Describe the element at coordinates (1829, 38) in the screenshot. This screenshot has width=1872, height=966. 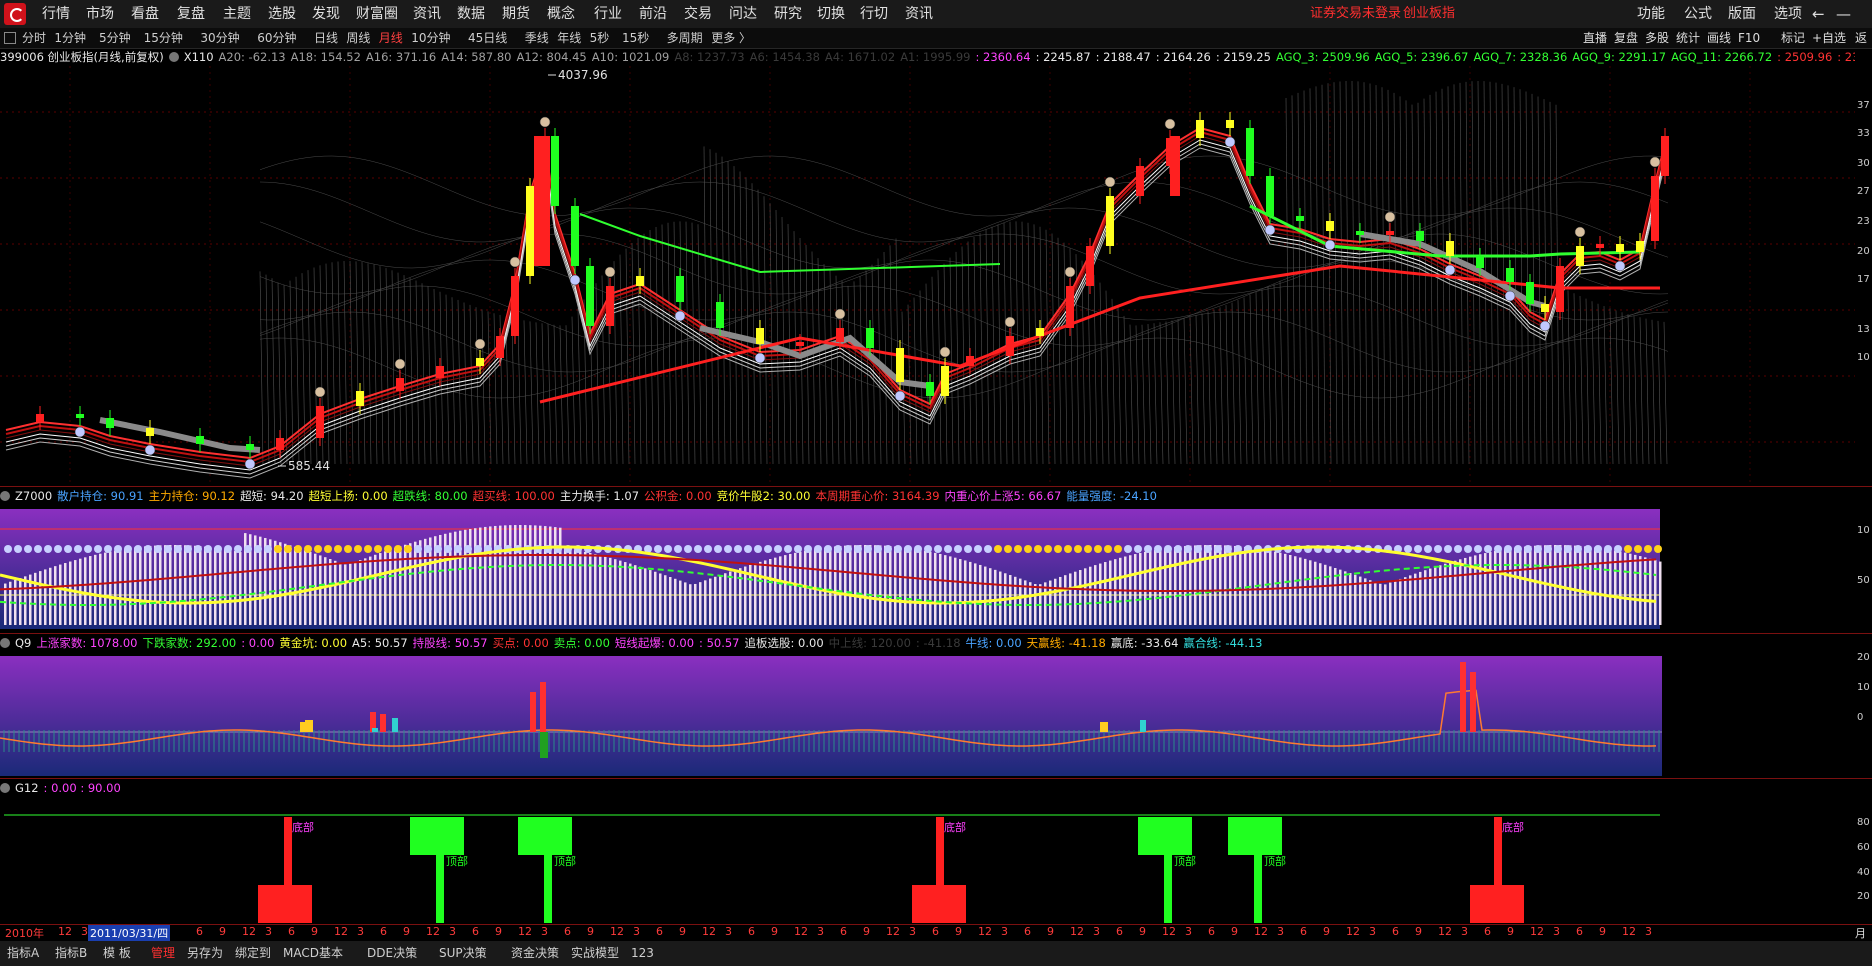
I see `right-tool-7: +自选` at that location.